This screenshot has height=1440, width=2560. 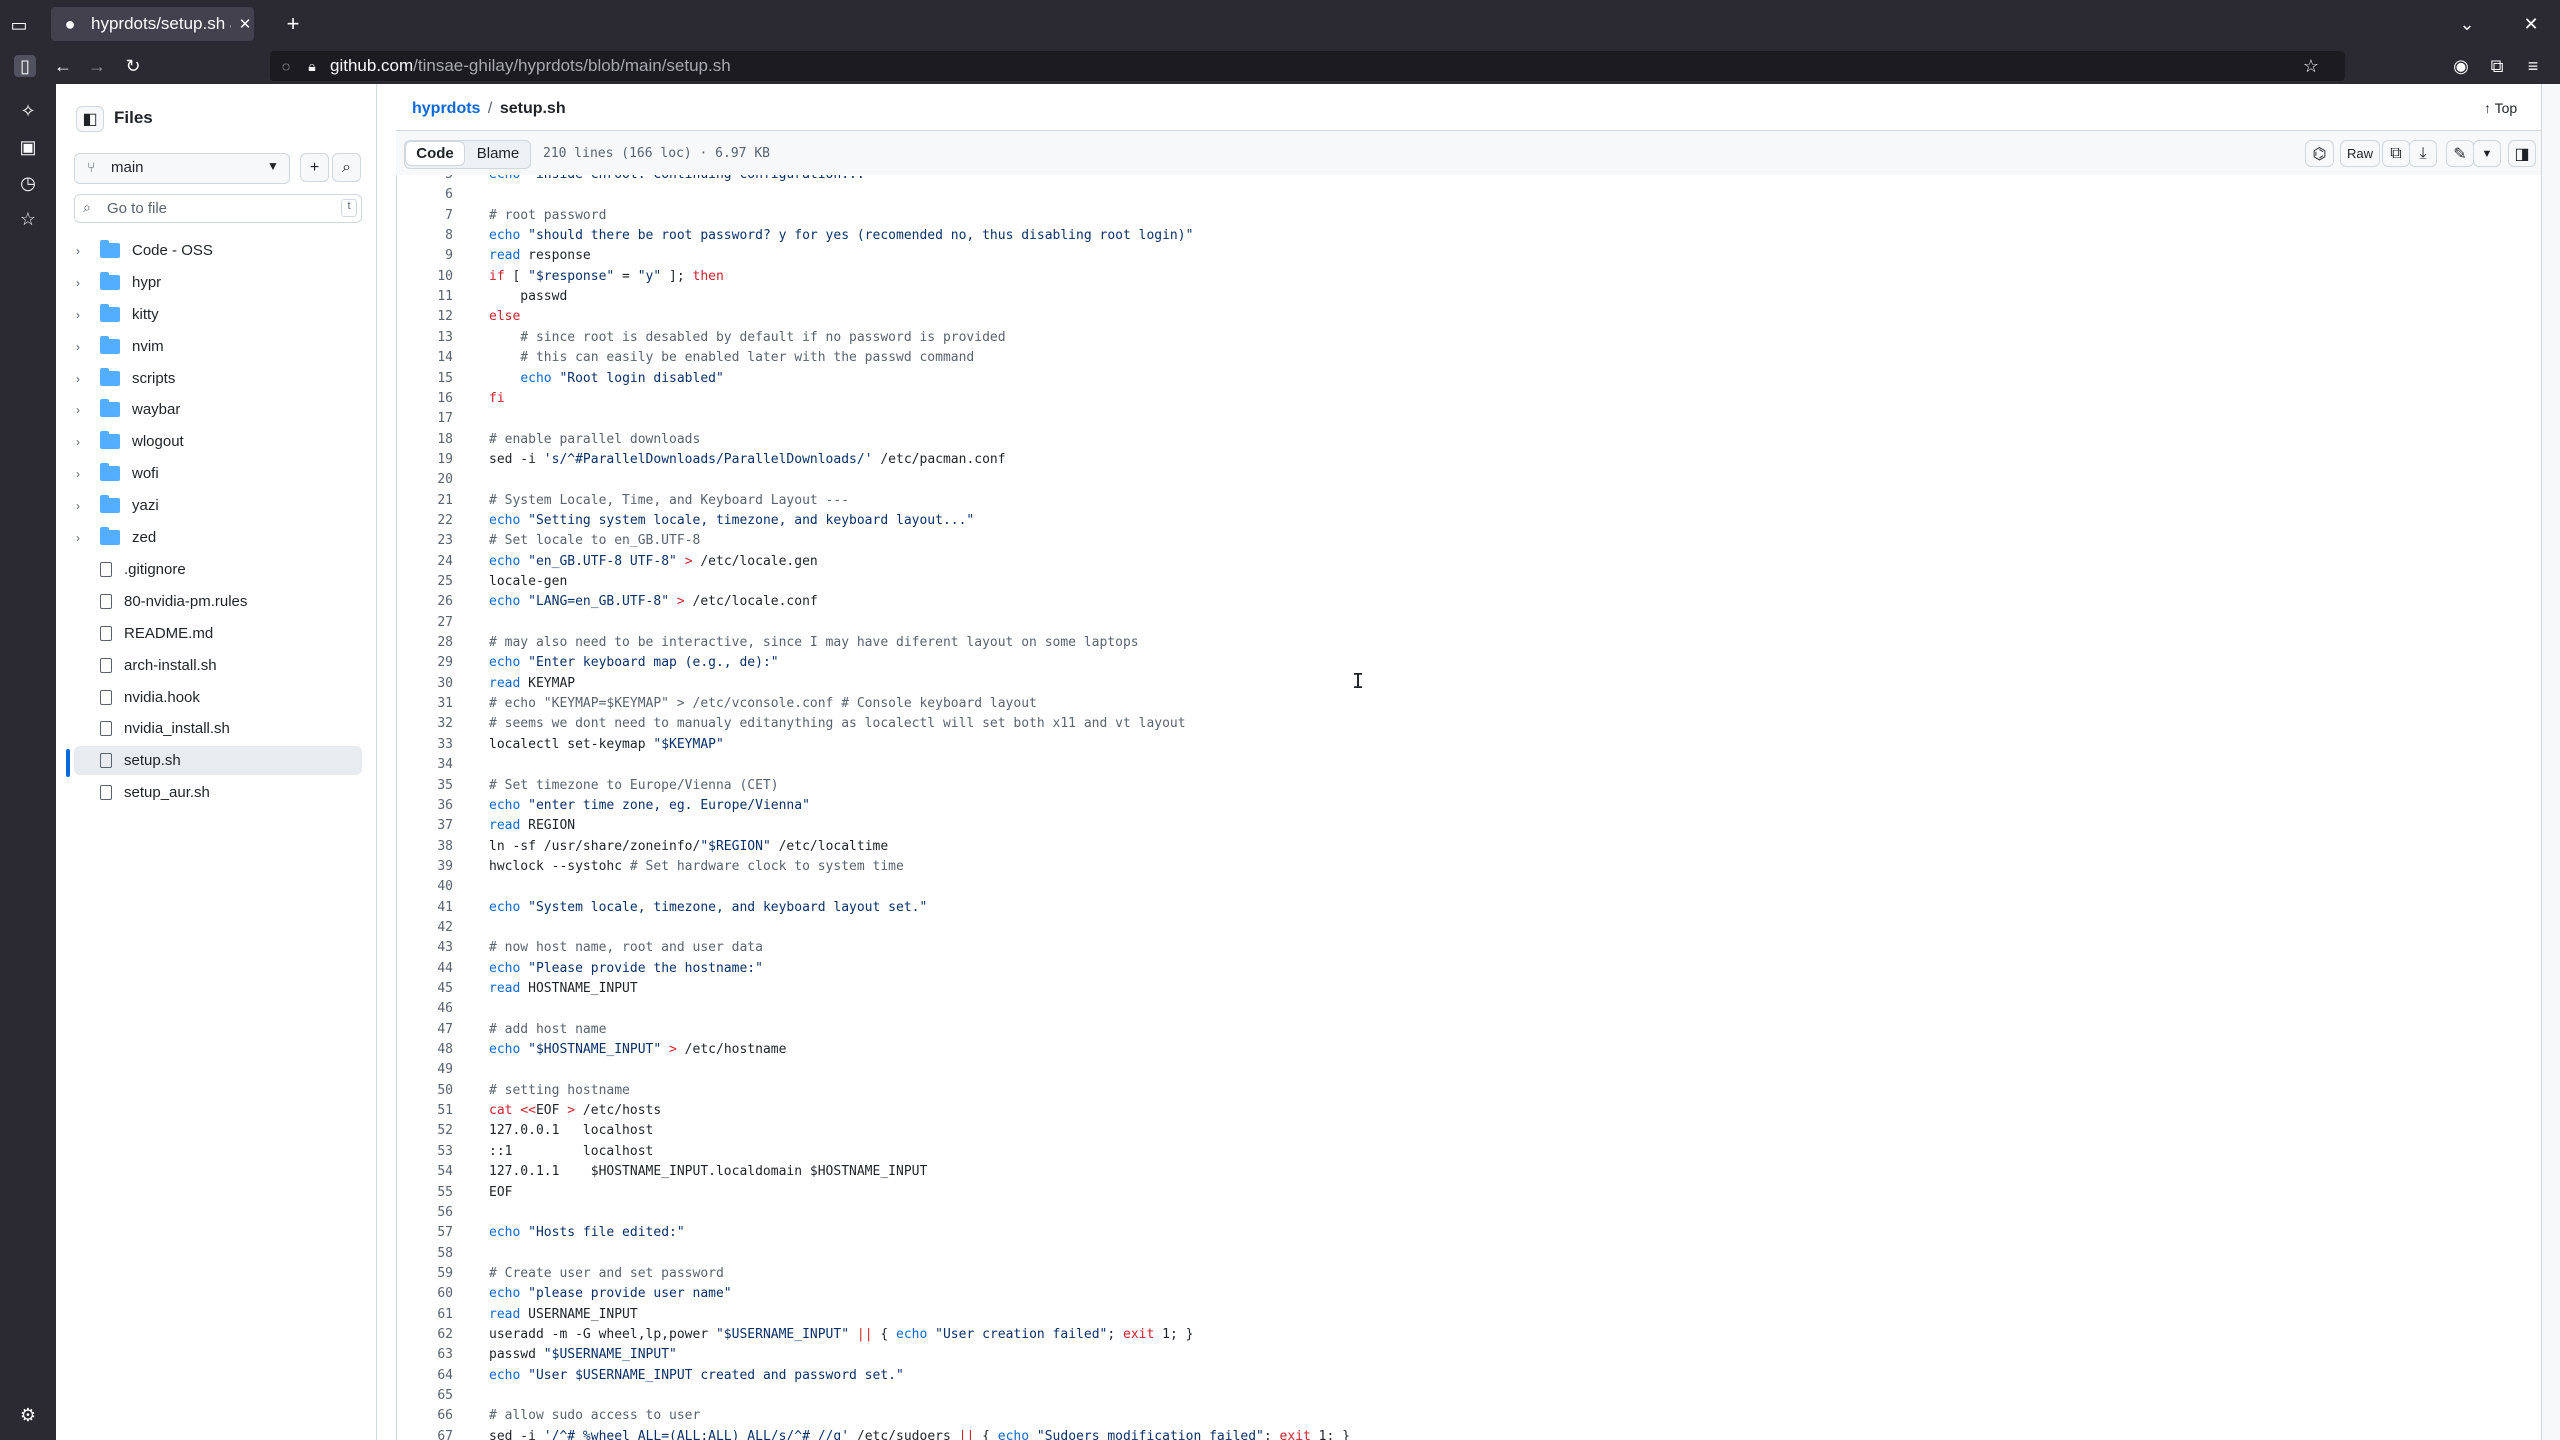 What do you see at coordinates (425, 1294) in the screenshot?
I see `line-number: 60` at bounding box center [425, 1294].